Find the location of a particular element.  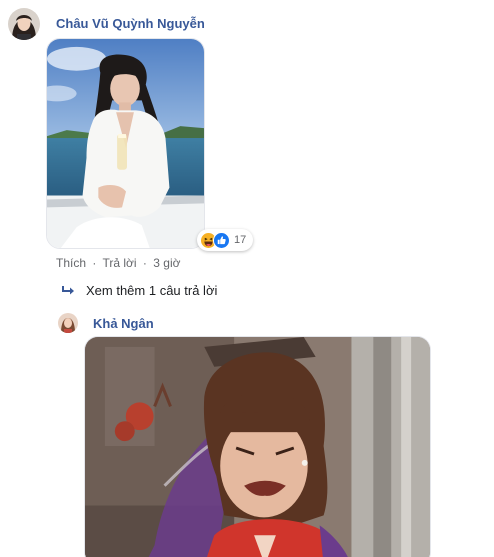

reply-action: Trả lời is located at coordinates (119, 263).